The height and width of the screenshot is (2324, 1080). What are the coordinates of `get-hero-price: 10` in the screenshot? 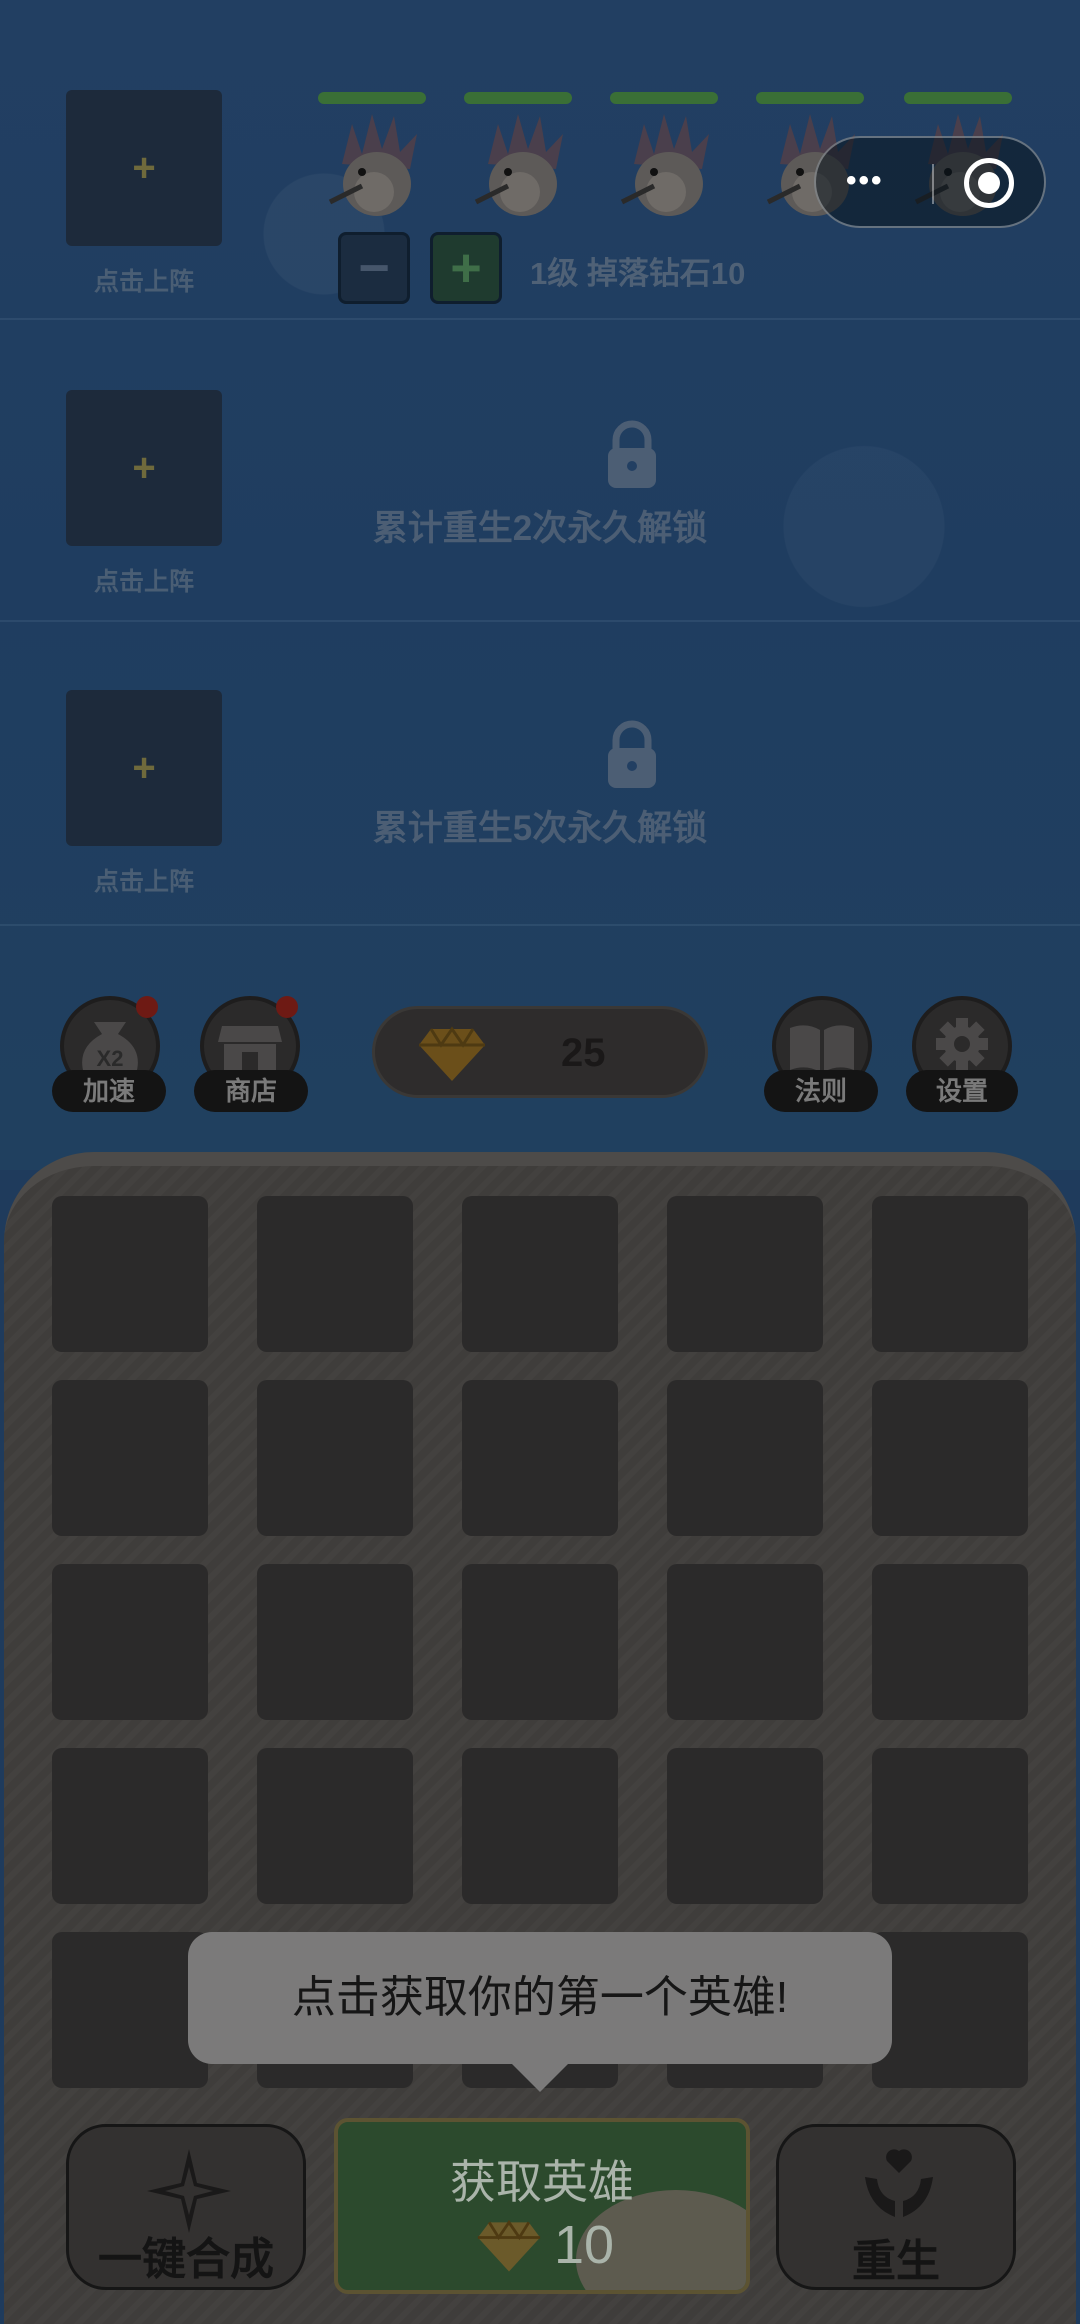 It's located at (584, 2245).